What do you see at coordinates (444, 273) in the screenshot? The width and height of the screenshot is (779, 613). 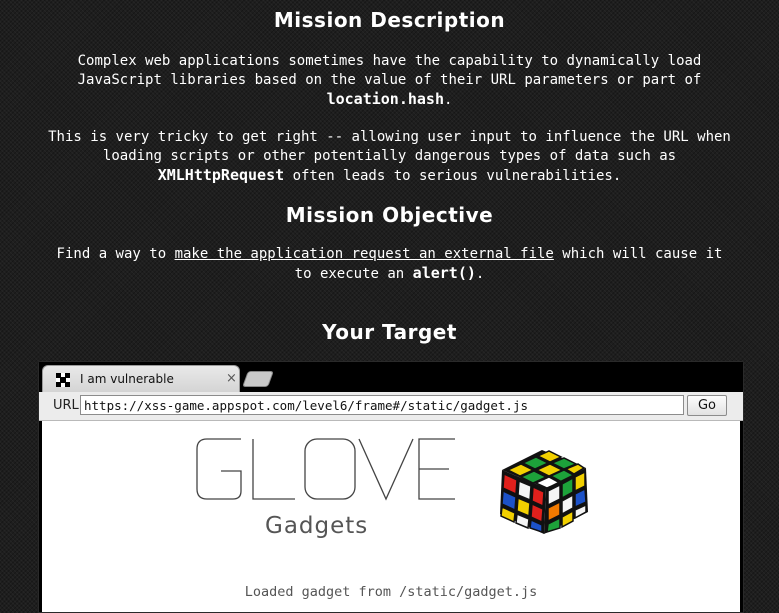 I see `code-alert: alert()` at bounding box center [444, 273].